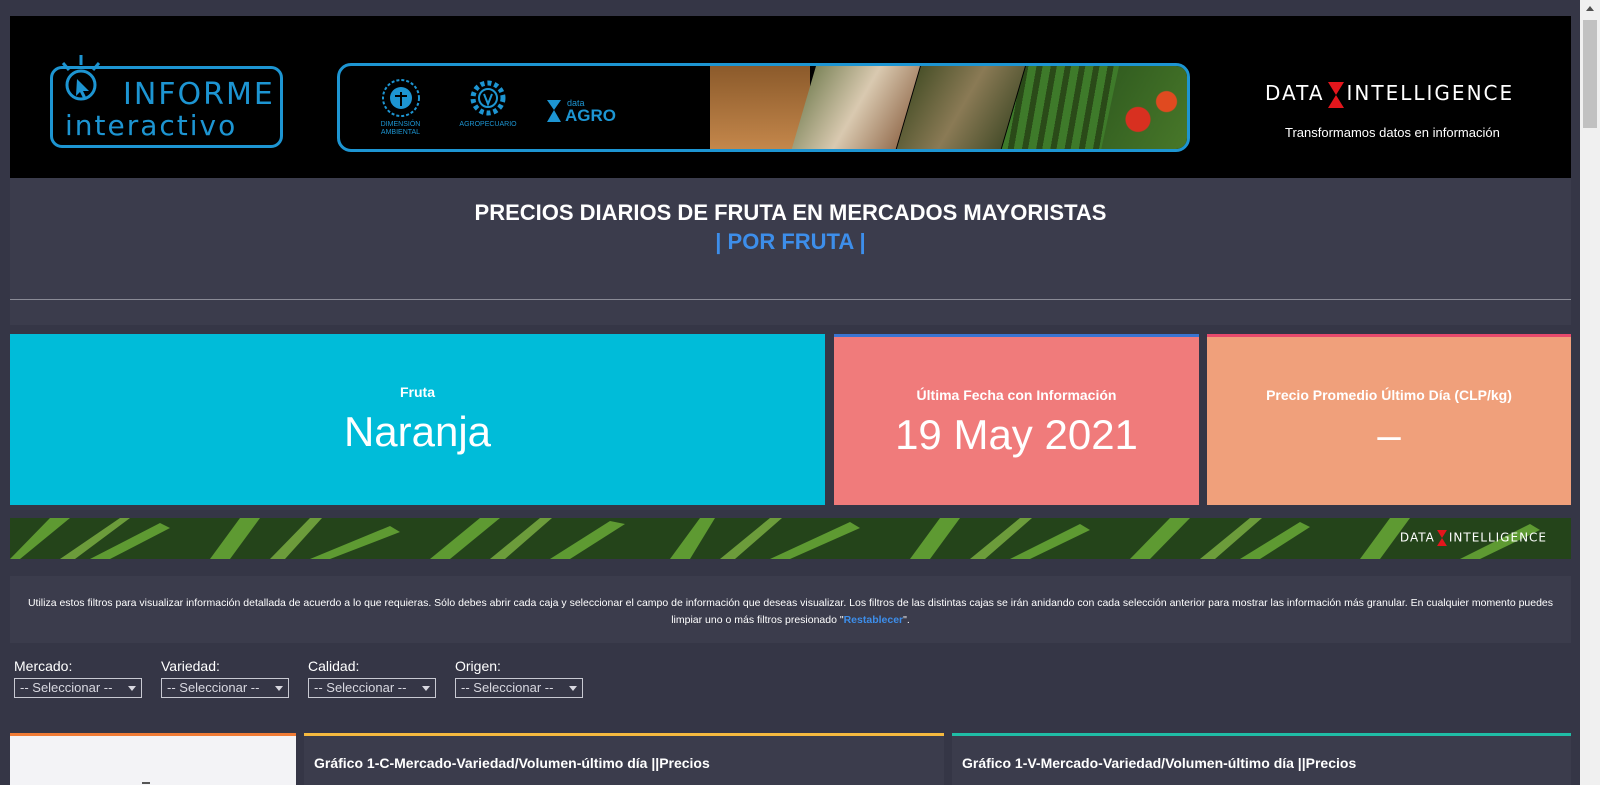 The width and height of the screenshot is (1600, 785). What do you see at coordinates (488, 98) in the screenshot?
I see `gear-seal-icon` at bounding box center [488, 98].